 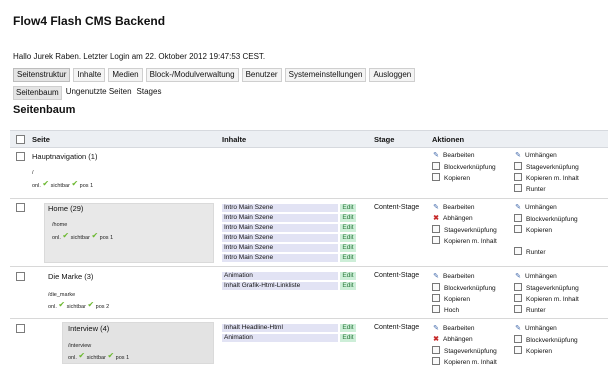 What do you see at coordinates (99, 93) in the screenshot?
I see `subnav-ungenutzte-seiten: Ungenutzte Seiten` at bounding box center [99, 93].